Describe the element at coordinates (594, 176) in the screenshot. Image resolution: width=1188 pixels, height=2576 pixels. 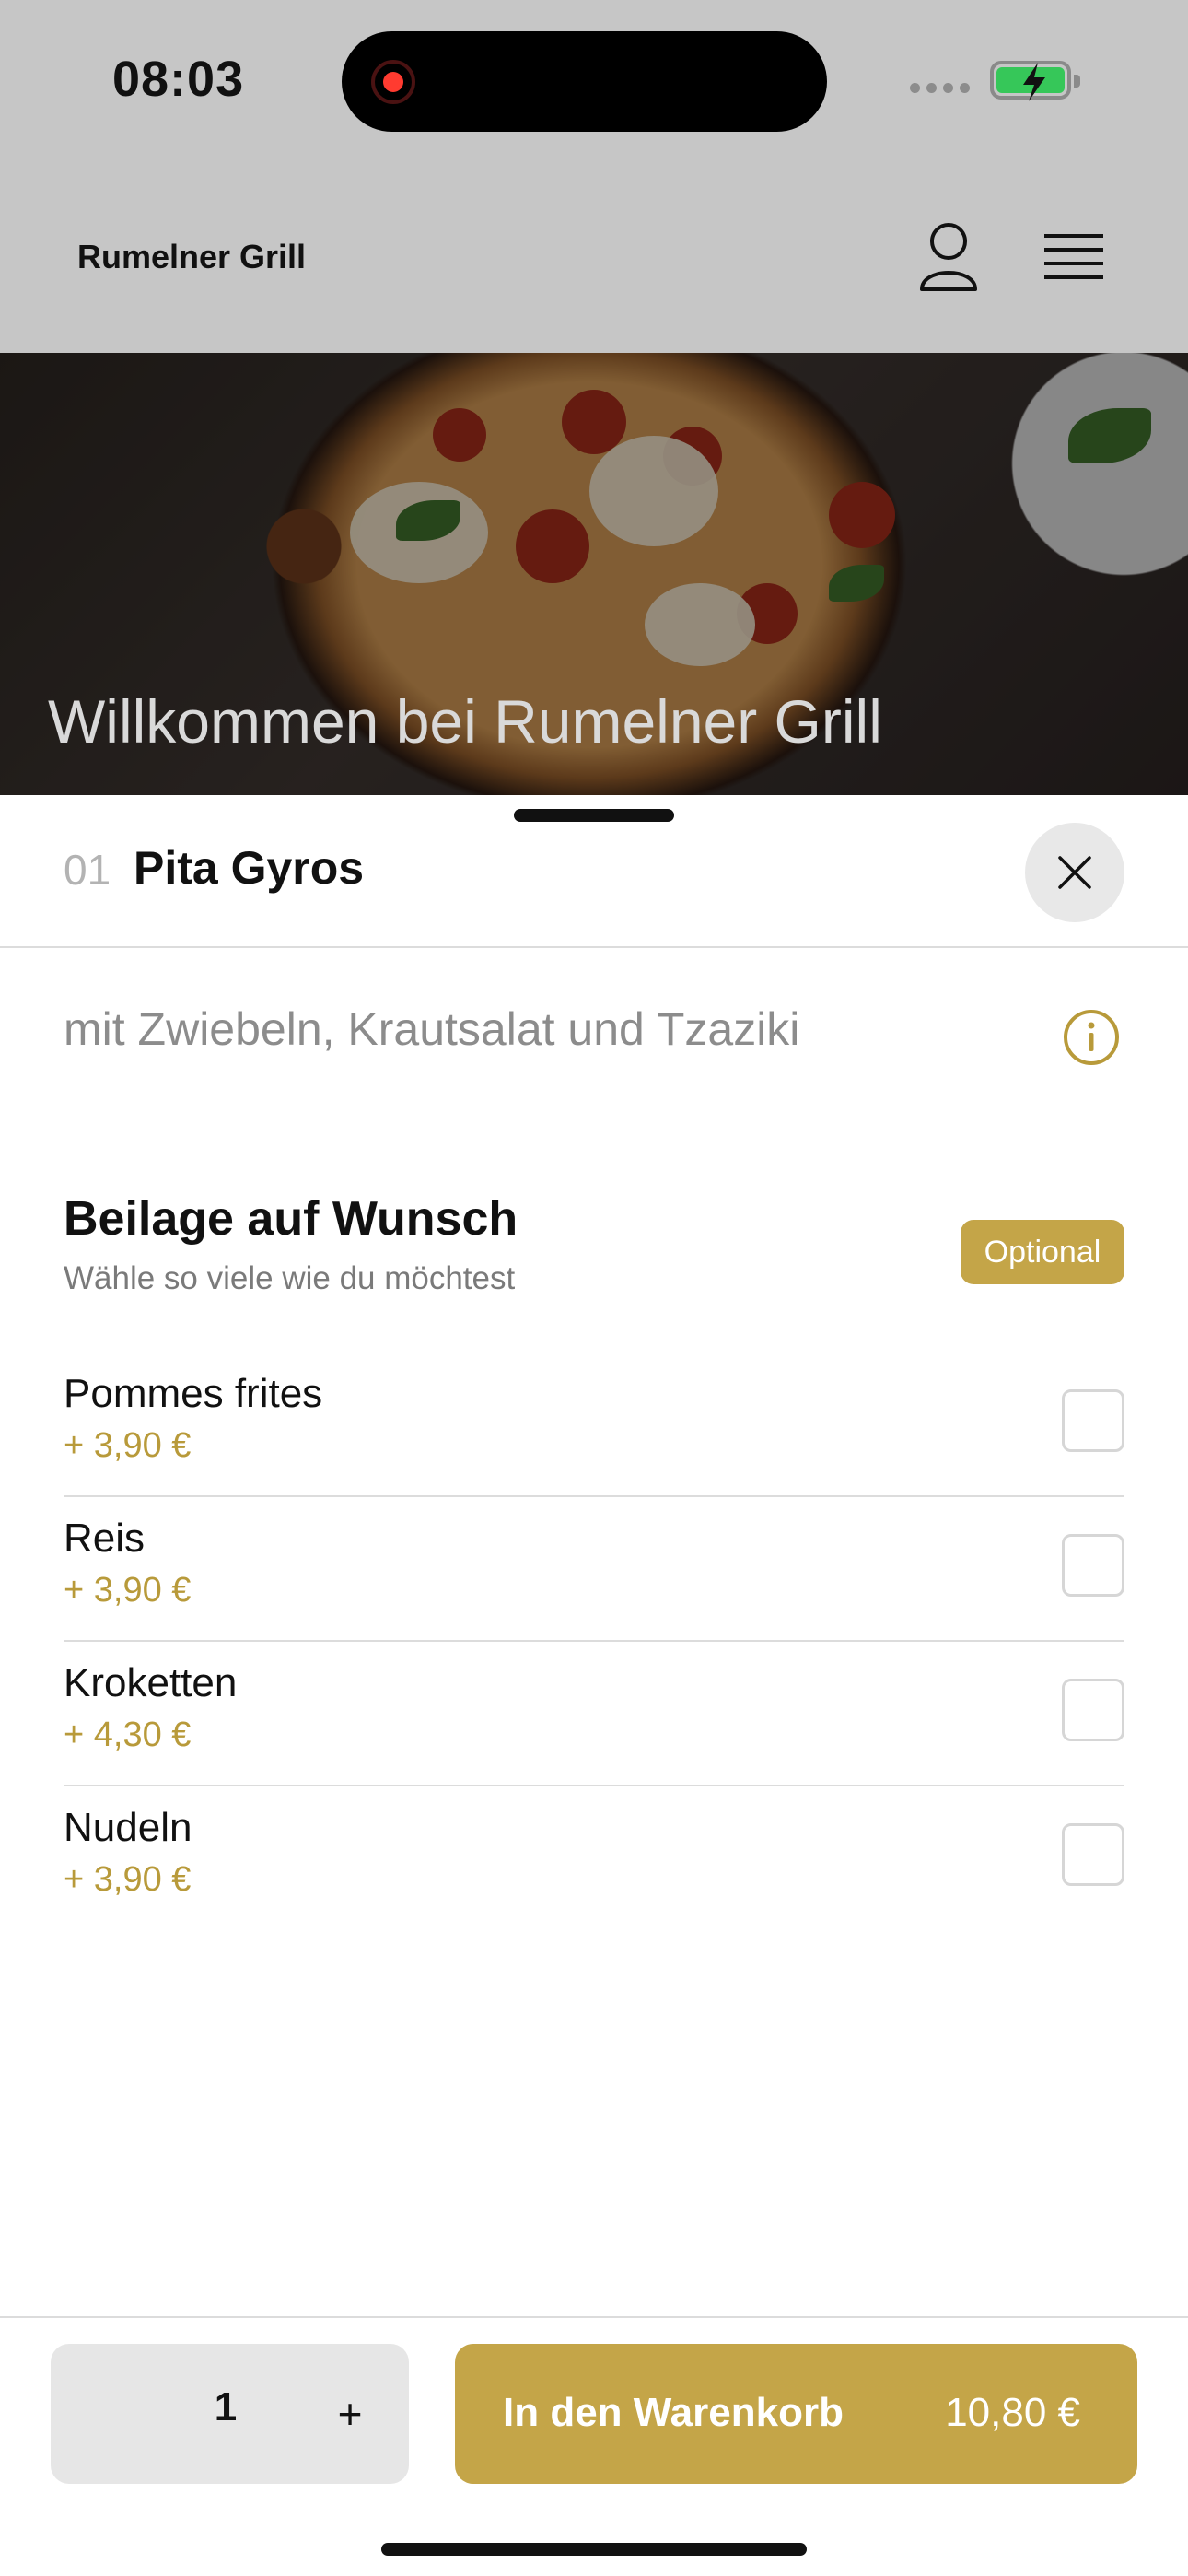
I see `app-header: 08:03 Rumelner Grill` at that location.